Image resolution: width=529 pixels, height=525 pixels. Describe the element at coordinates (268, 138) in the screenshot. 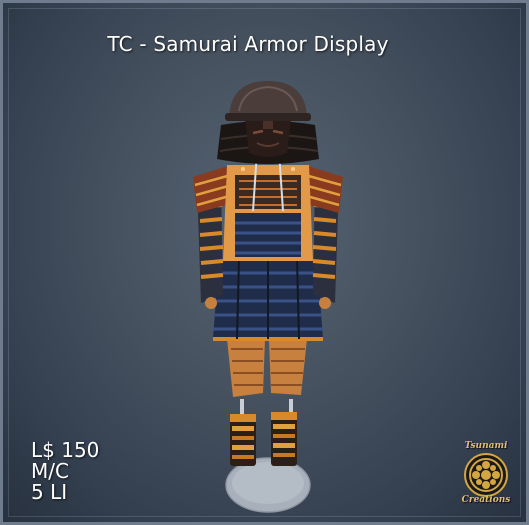

I see `face-mask` at that location.